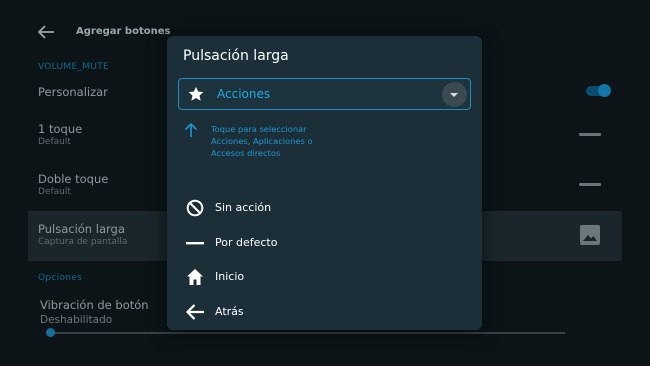 This screenshot has height=366, width=650. Describe the element at coordinates (94, 305) in the screenshot. I see `row-vibration-title: Vibración de botón` at that location.